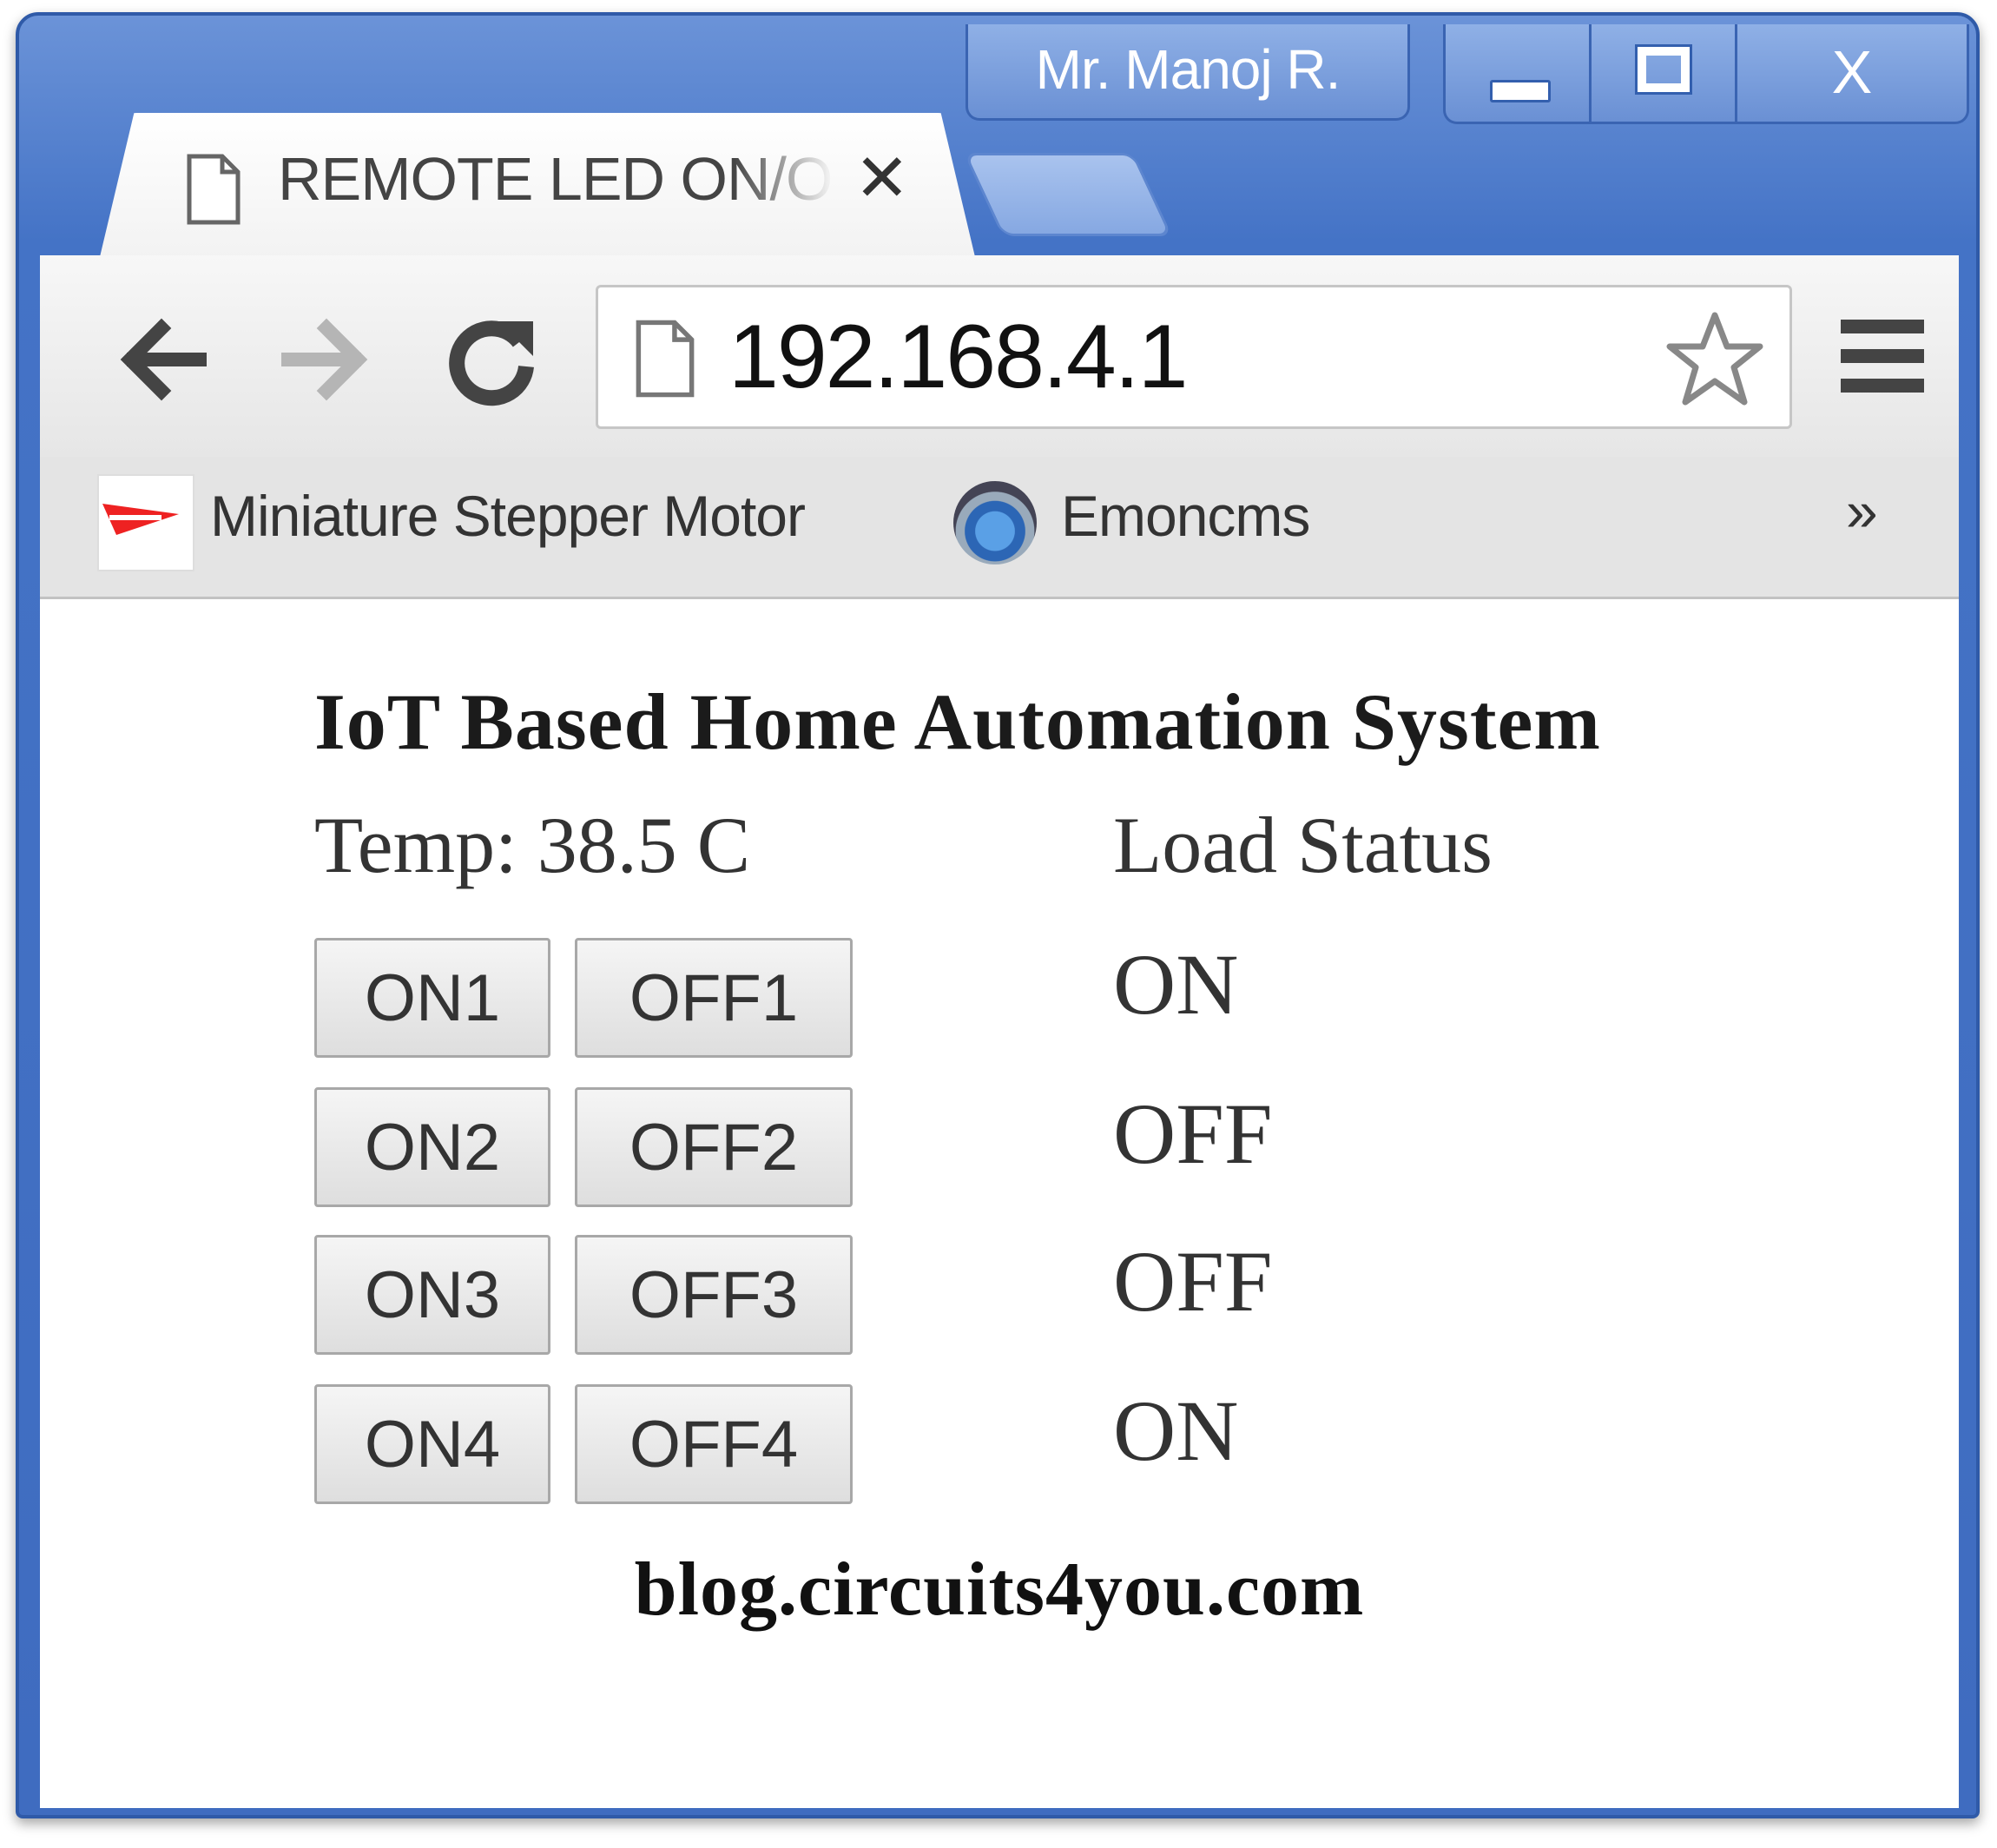  What do you see at coordinates (1068, 195) in the screenshot?
I see `new-tab-button` at bounding box center [1068, 195].